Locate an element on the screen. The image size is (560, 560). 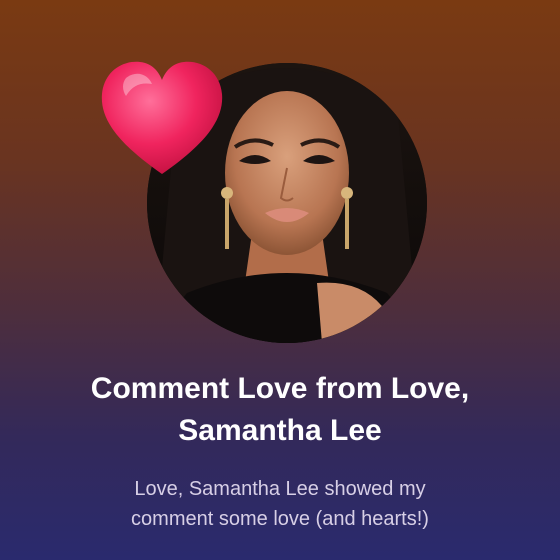
heart-icon is located at coordinates (162, 117).